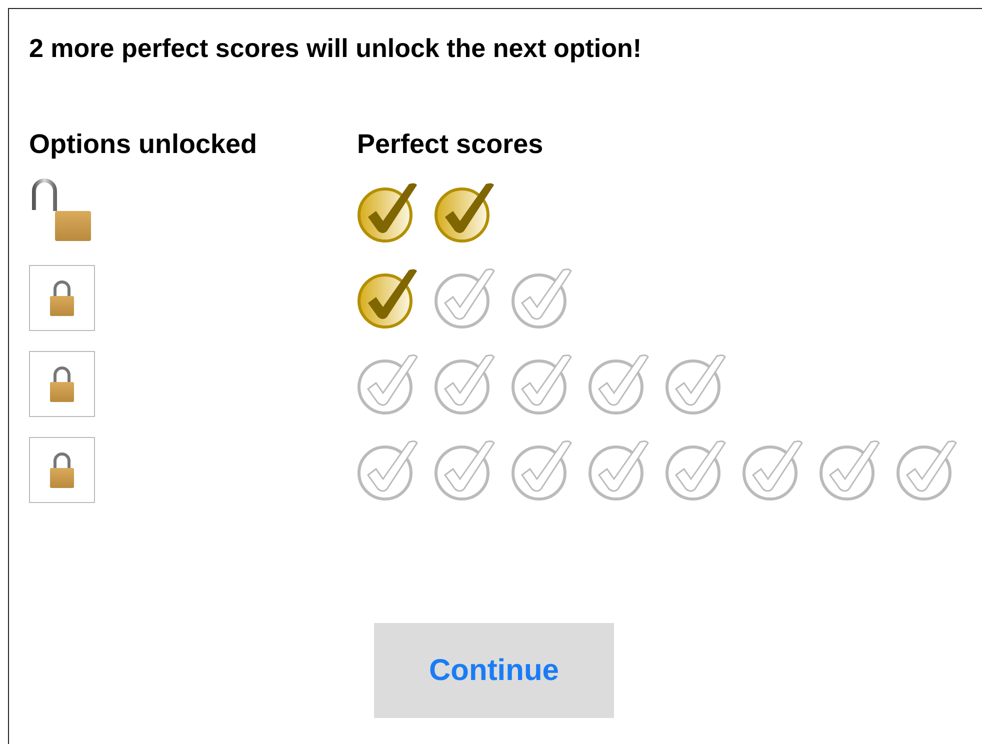 Image resolution: width=982 pixels, height=744 pixels. Describe the element at coordinates (494, 670) in the screenshot. I see `continue-button: Continue` at that location.